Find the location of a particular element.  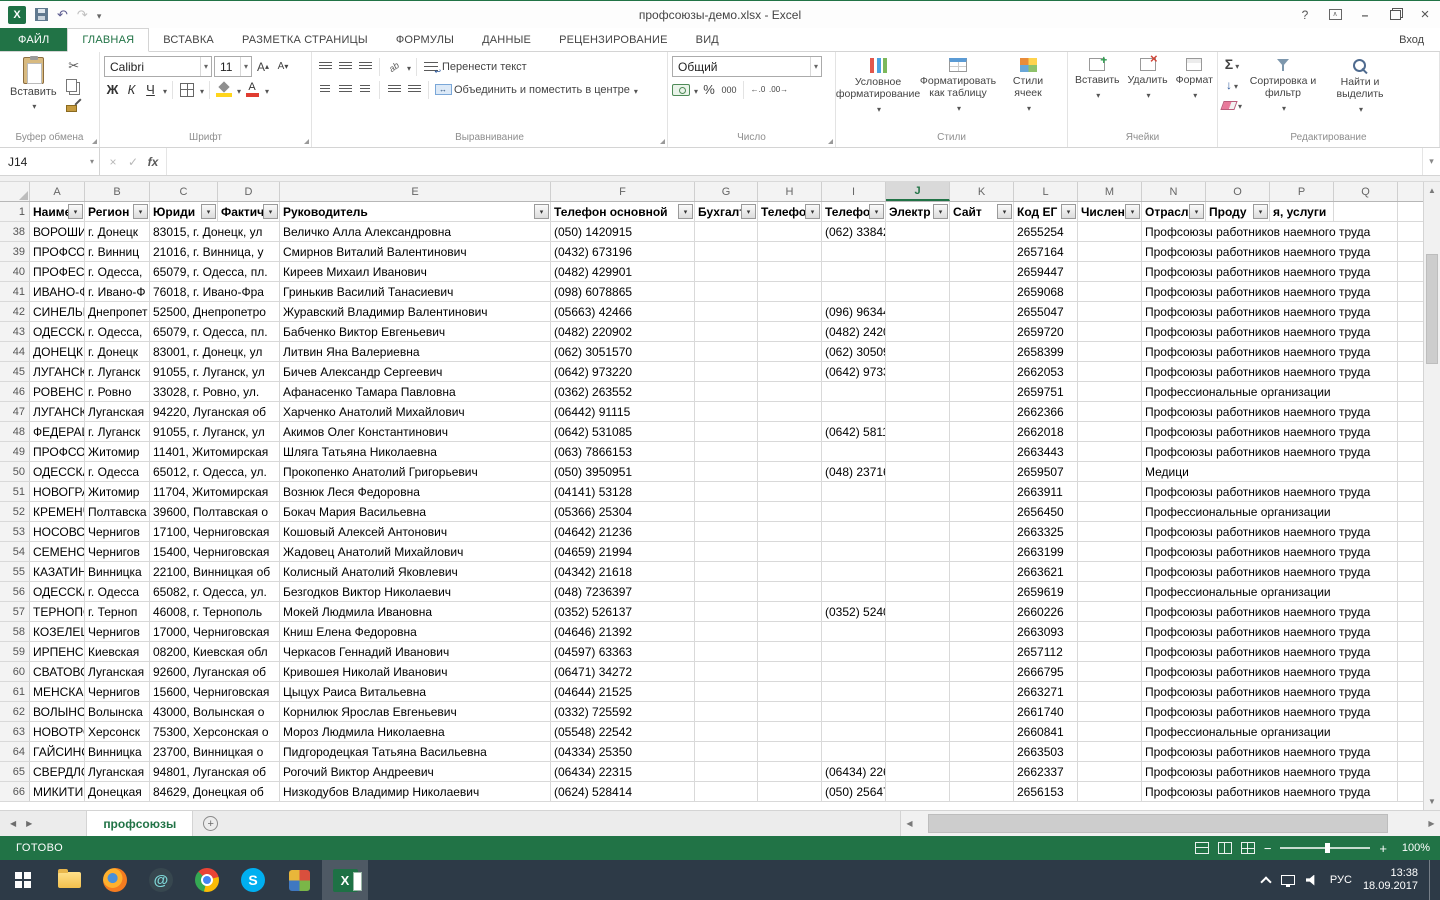

cell-L61: 2663271 is located at coordinates (1046, 691).